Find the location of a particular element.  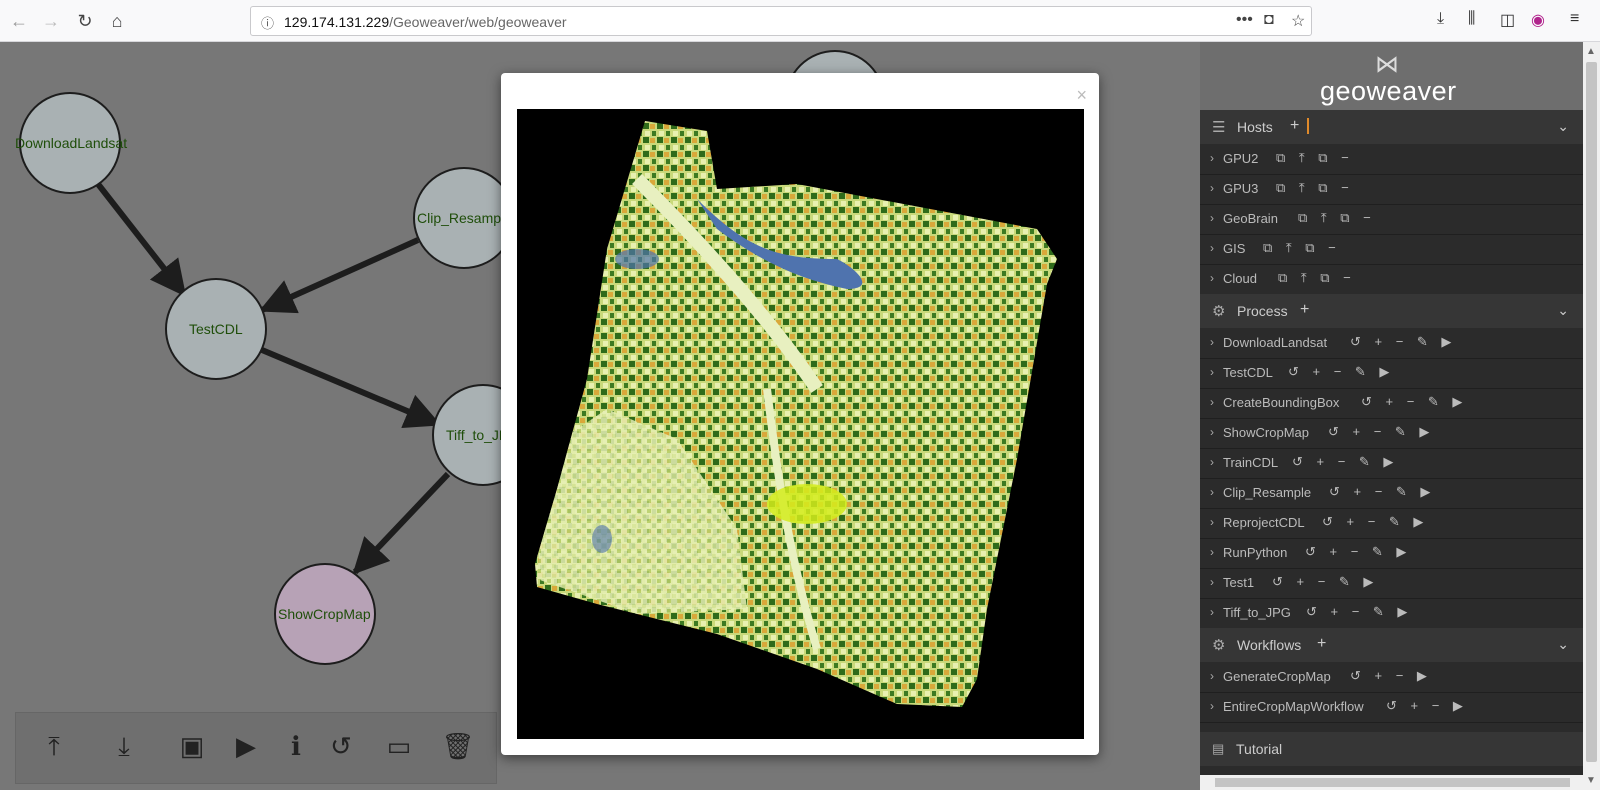

process-item: › TestCDL ↺ + − ✎ ▶ is located at coordinates (1391, 373).